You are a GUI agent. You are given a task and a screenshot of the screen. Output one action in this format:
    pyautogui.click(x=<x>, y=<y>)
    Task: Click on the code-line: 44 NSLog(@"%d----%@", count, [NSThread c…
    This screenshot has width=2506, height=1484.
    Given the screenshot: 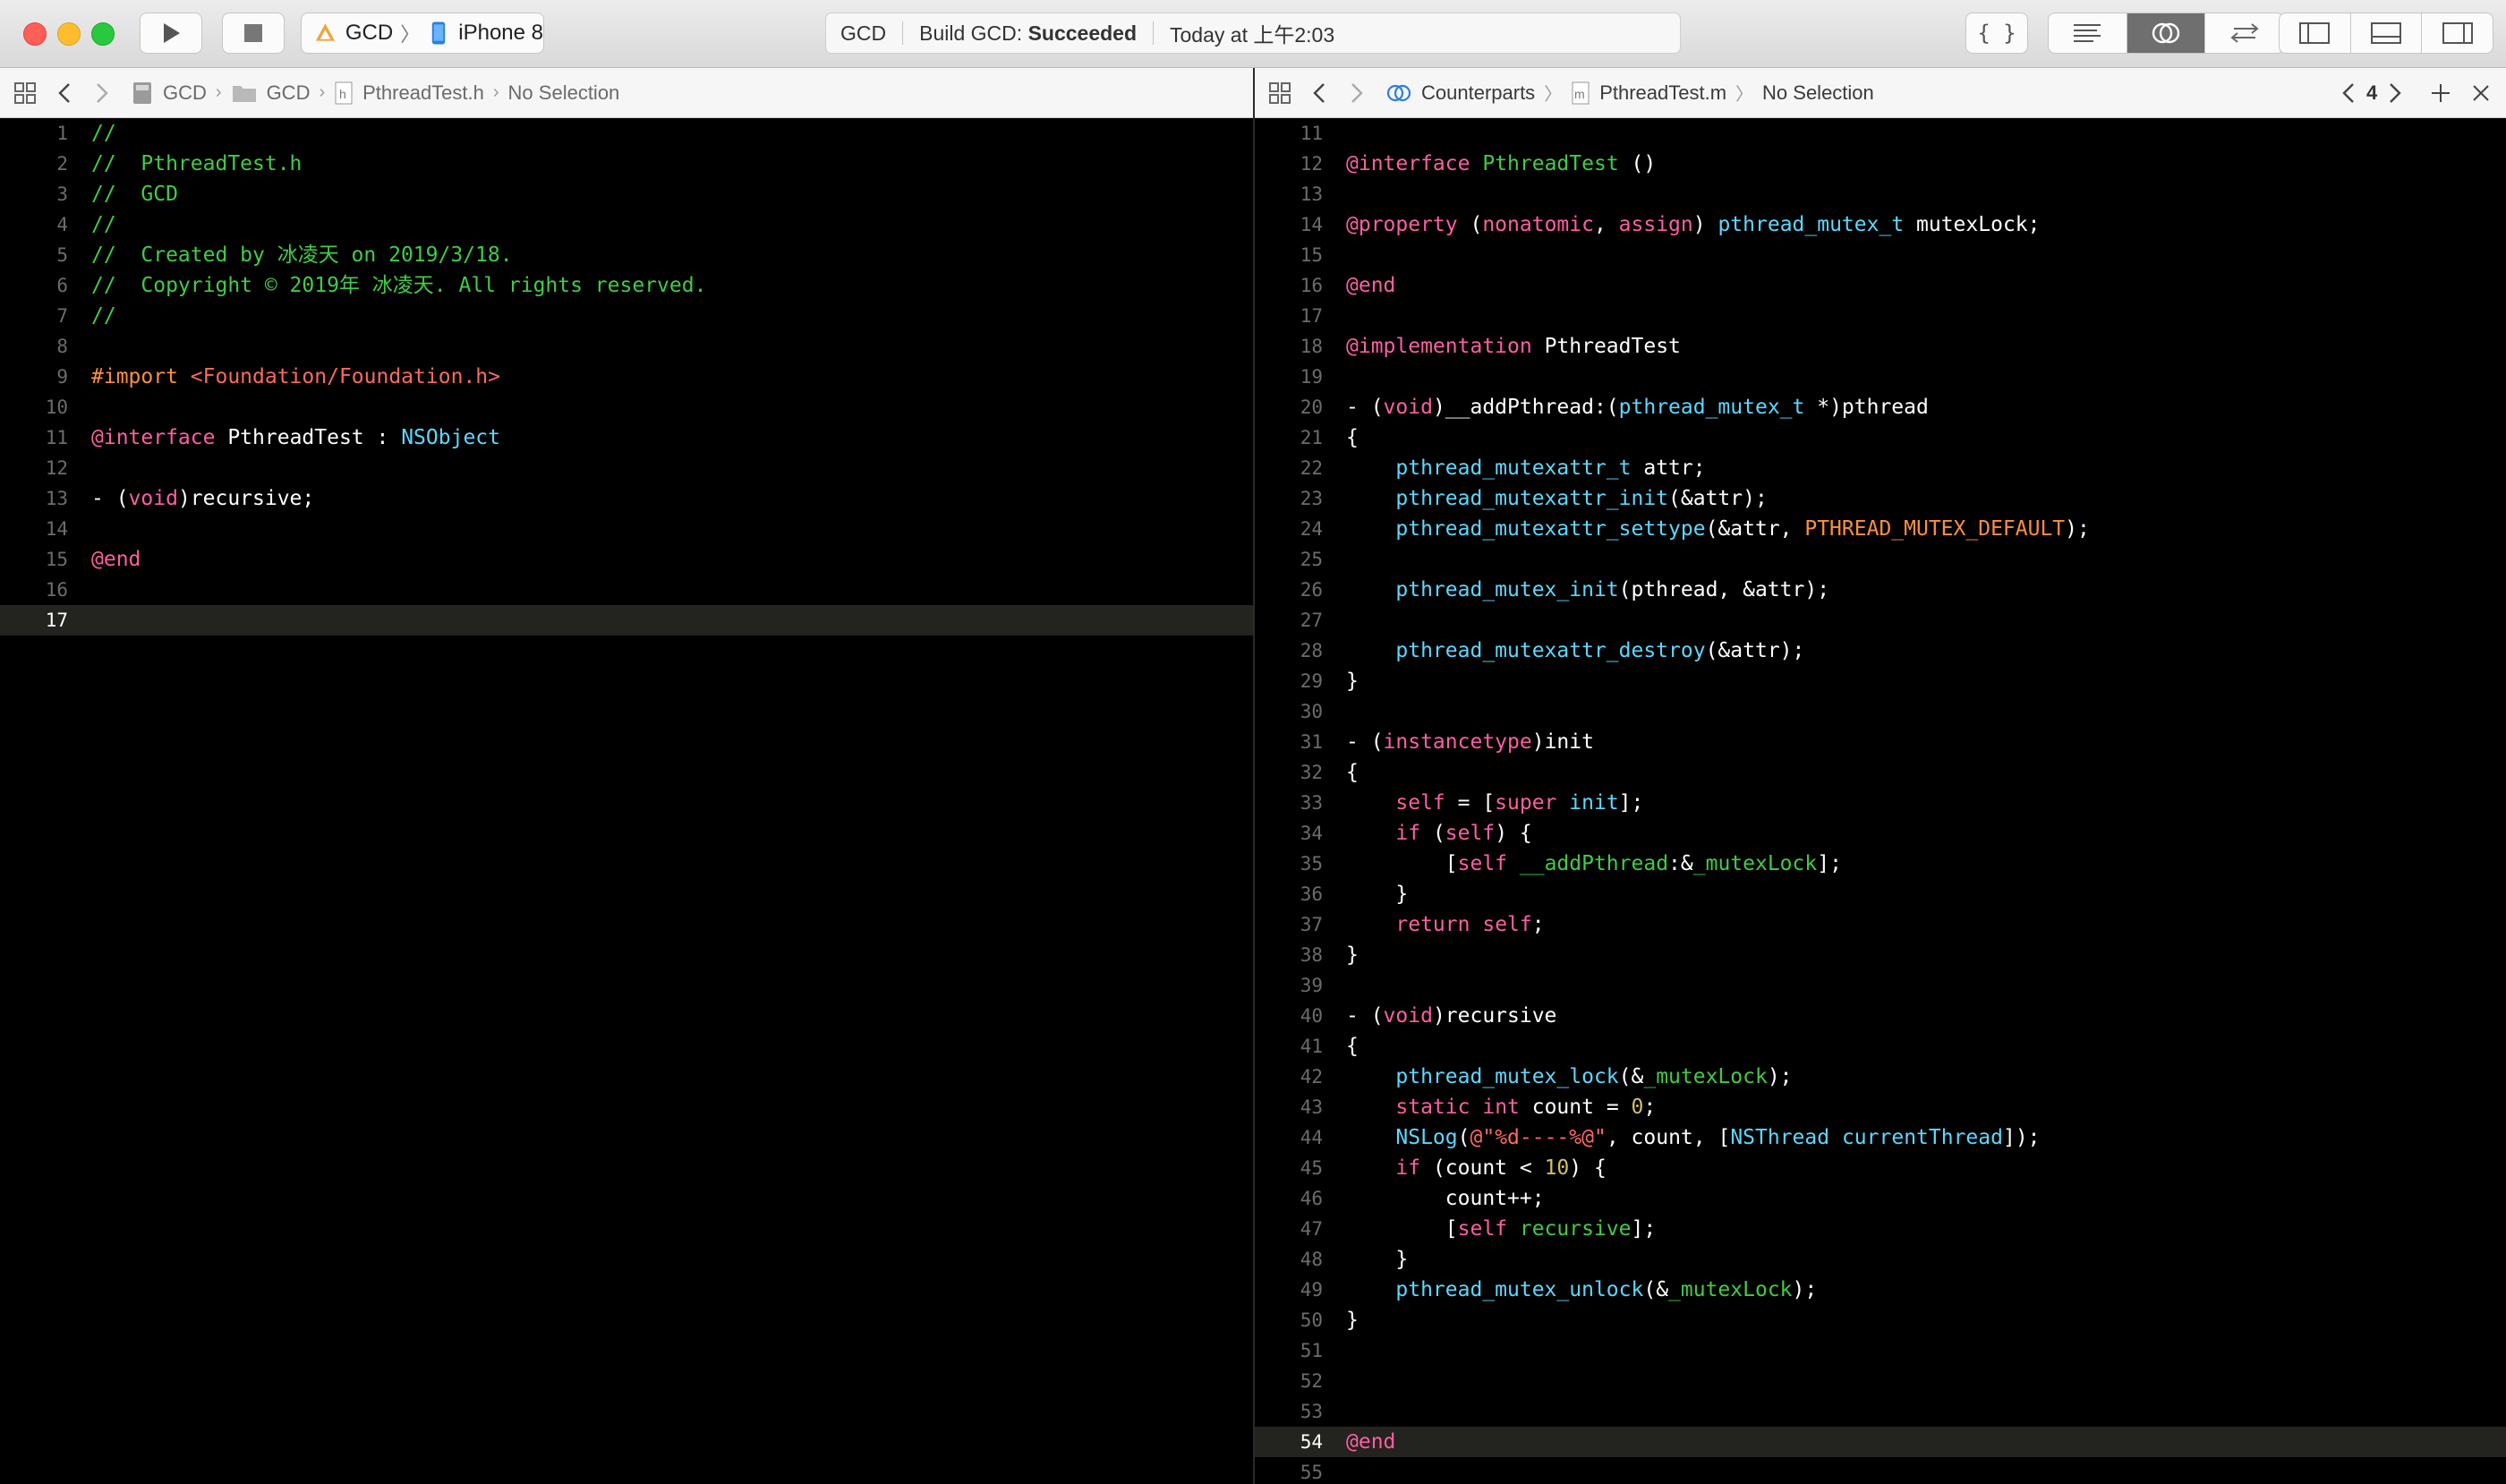 What is the action you would take?
    pyautogui.click(x=1880, y=1137)
    